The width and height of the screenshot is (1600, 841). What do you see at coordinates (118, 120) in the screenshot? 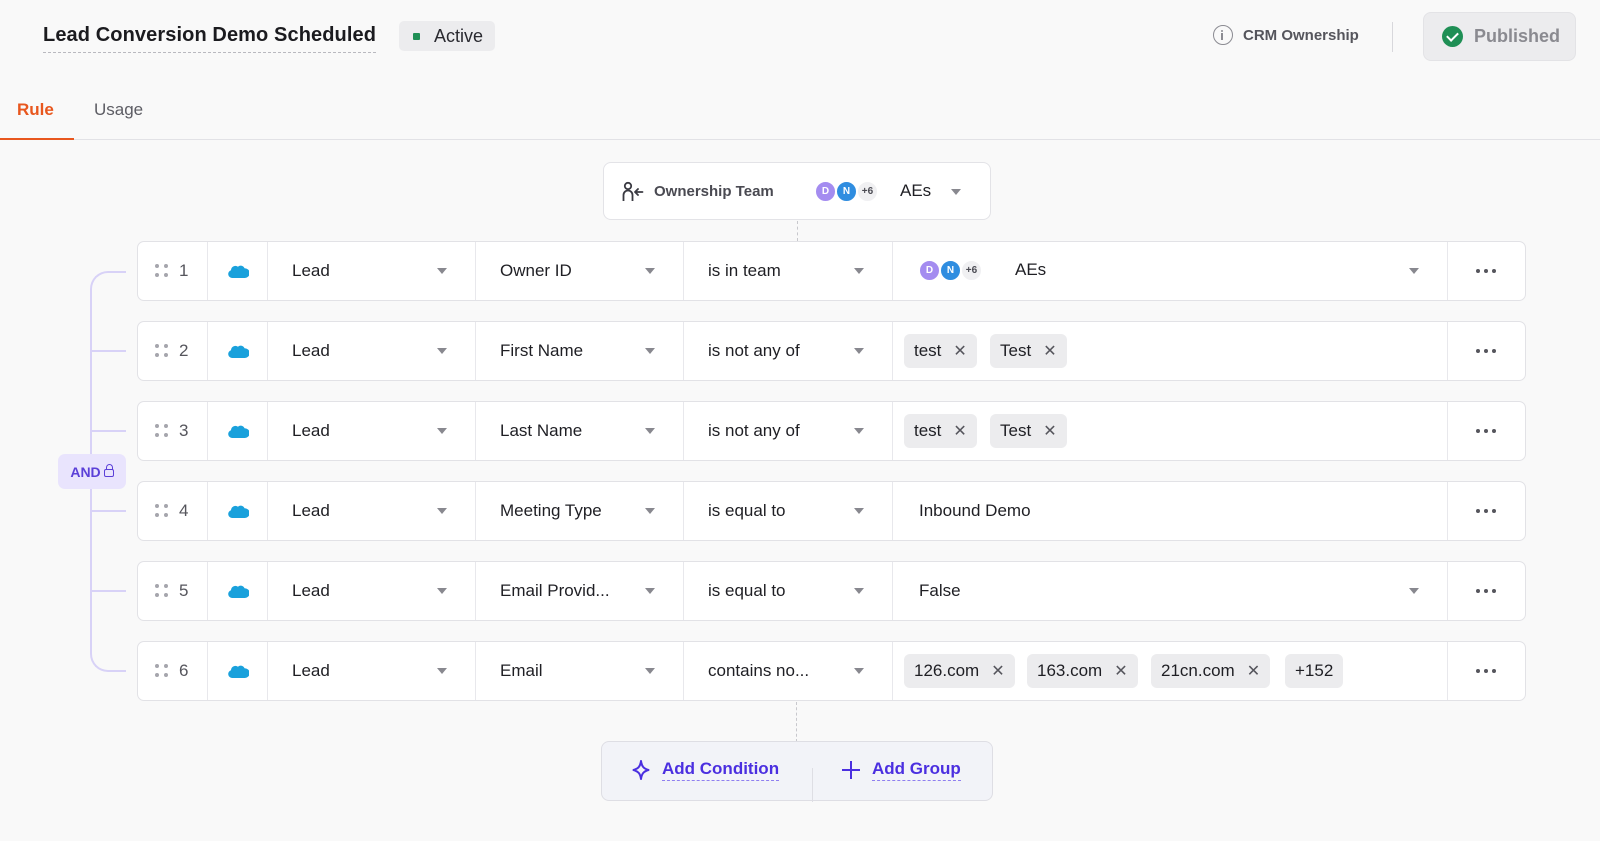
I see `tab-usage: Usage` at bounding box center [118, 120].